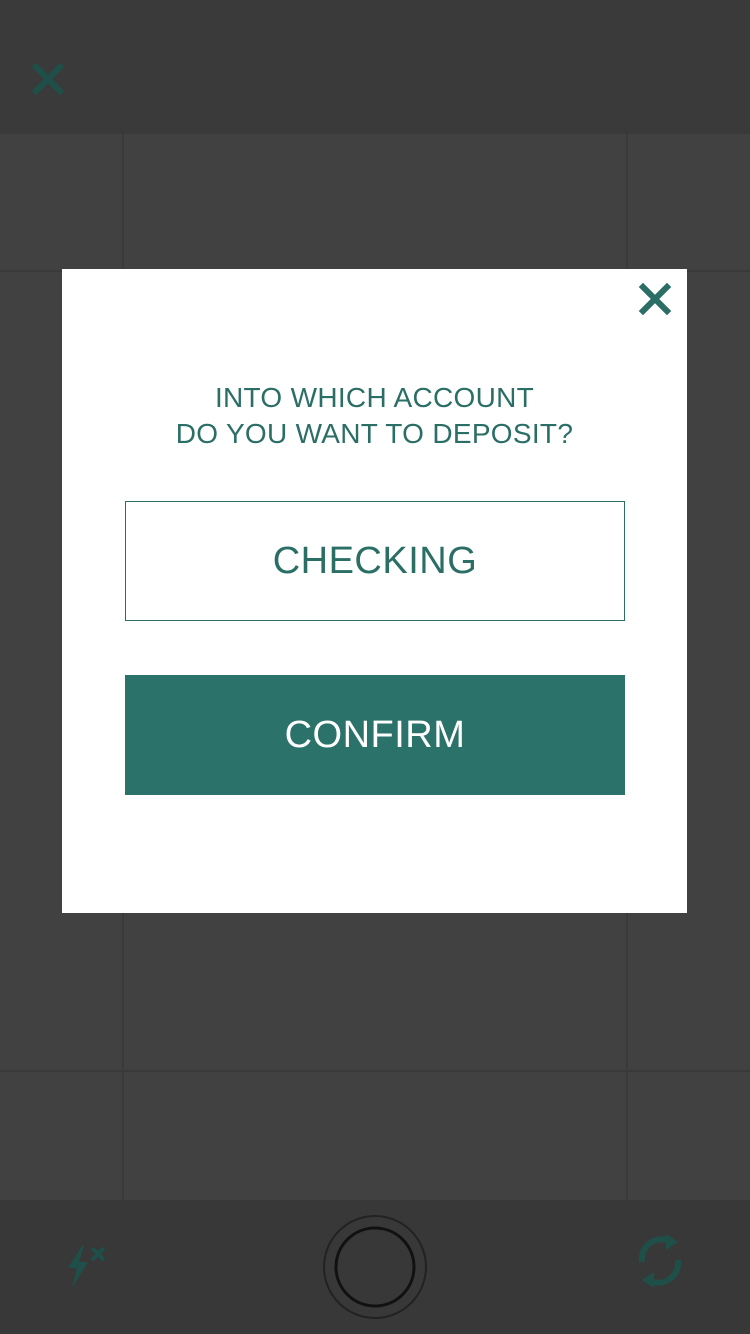 This screenshot has height=1334, width=750. I want to click on confirm-button: CONFIRM, so click(375, 735).